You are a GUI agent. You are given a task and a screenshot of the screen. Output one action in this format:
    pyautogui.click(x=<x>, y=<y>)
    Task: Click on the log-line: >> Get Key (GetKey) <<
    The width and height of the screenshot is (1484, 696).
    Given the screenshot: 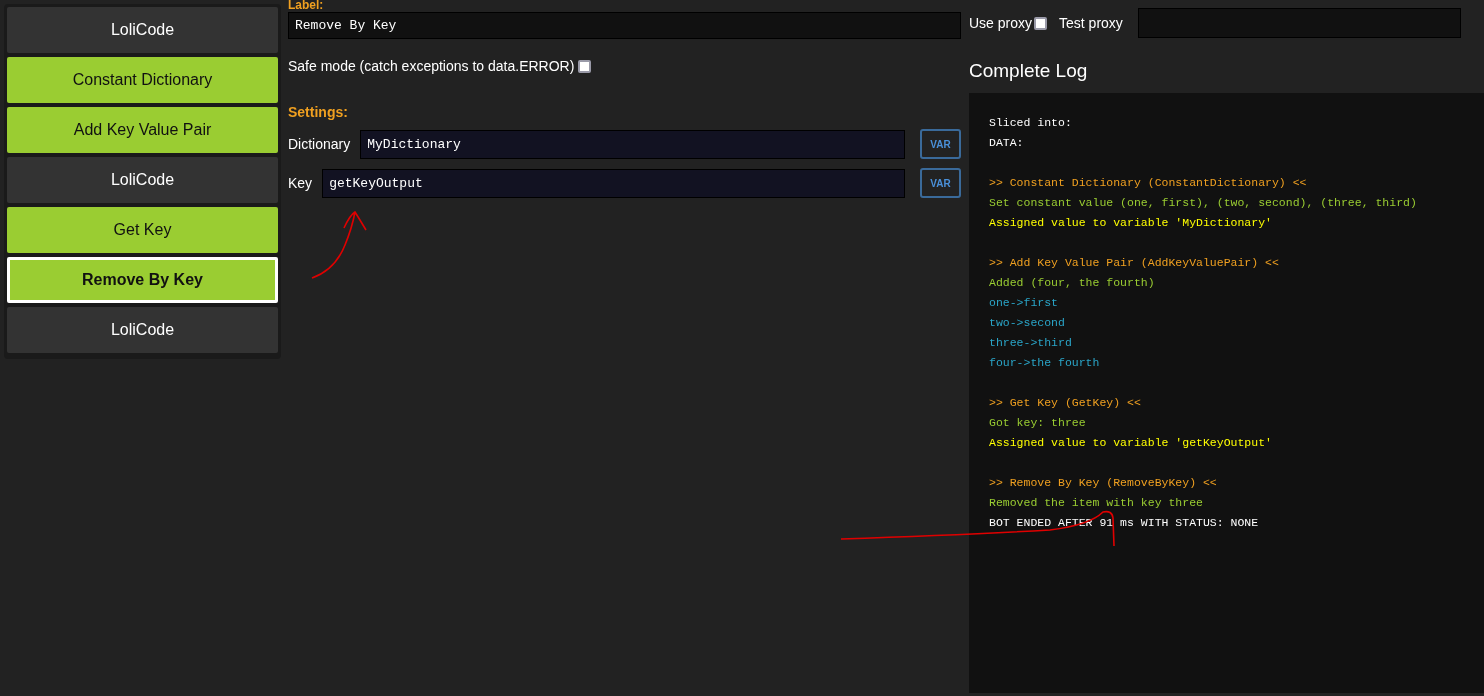 What is the action you would take?
    pyautogui.click(x=1065, y=402)
    